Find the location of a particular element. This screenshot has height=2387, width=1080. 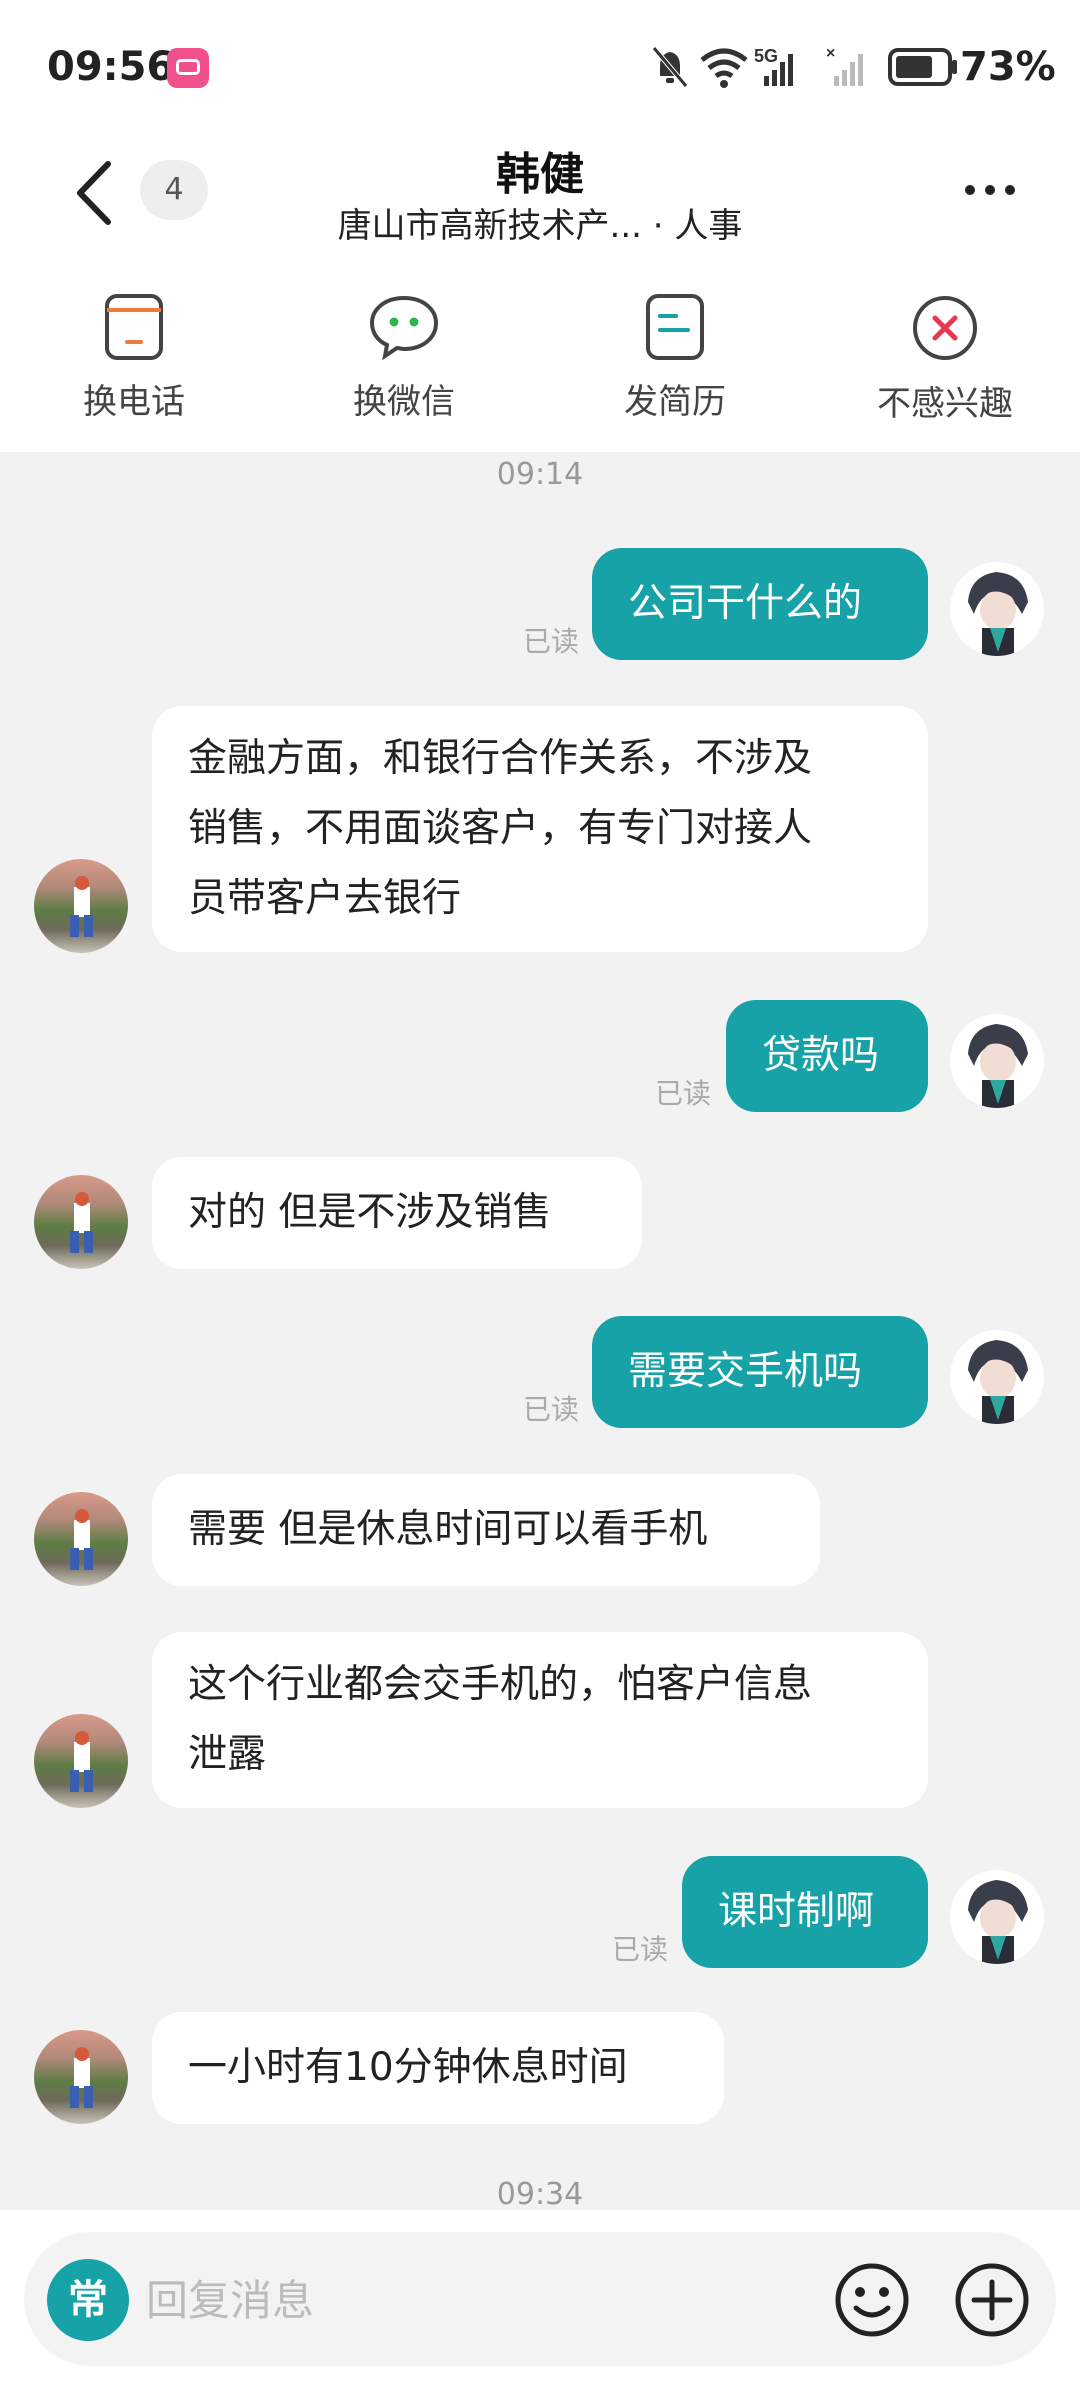

exchange-wechat-button: 换微信 is located at coordinates (404, 367).